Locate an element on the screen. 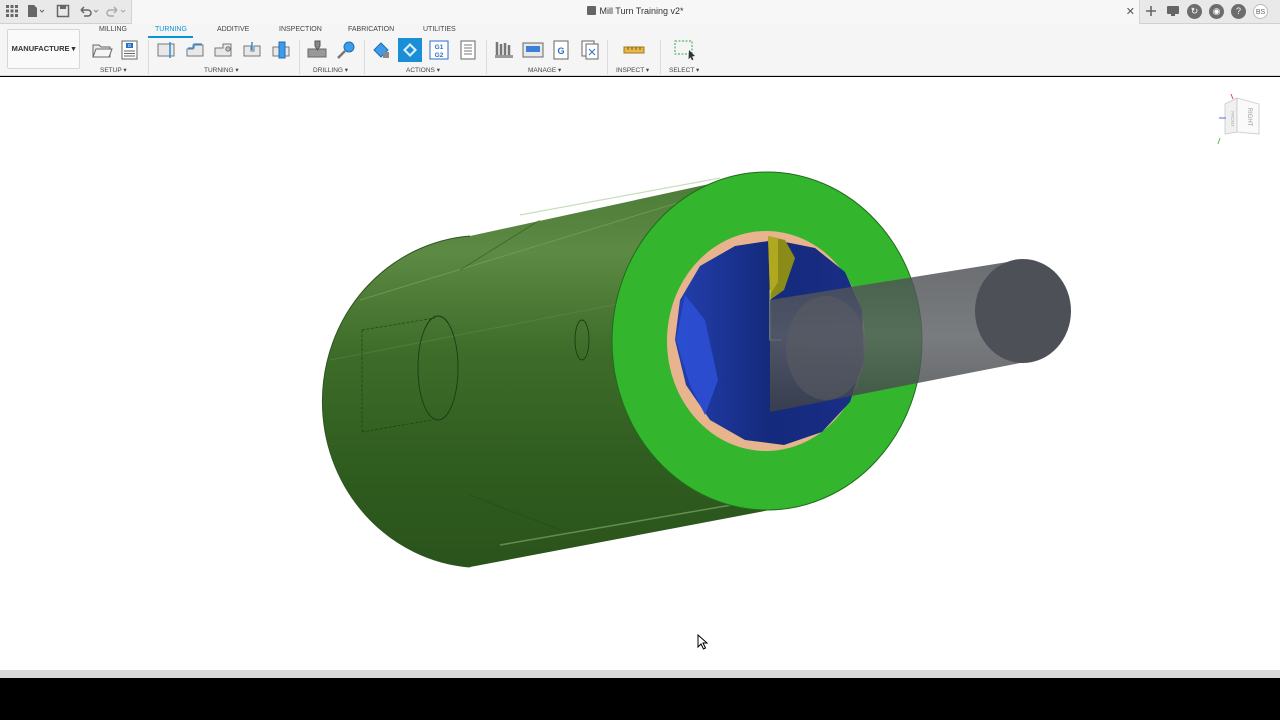 The image size is (1280, 720). new-tab-icon is located at coordinates (1151, 12).